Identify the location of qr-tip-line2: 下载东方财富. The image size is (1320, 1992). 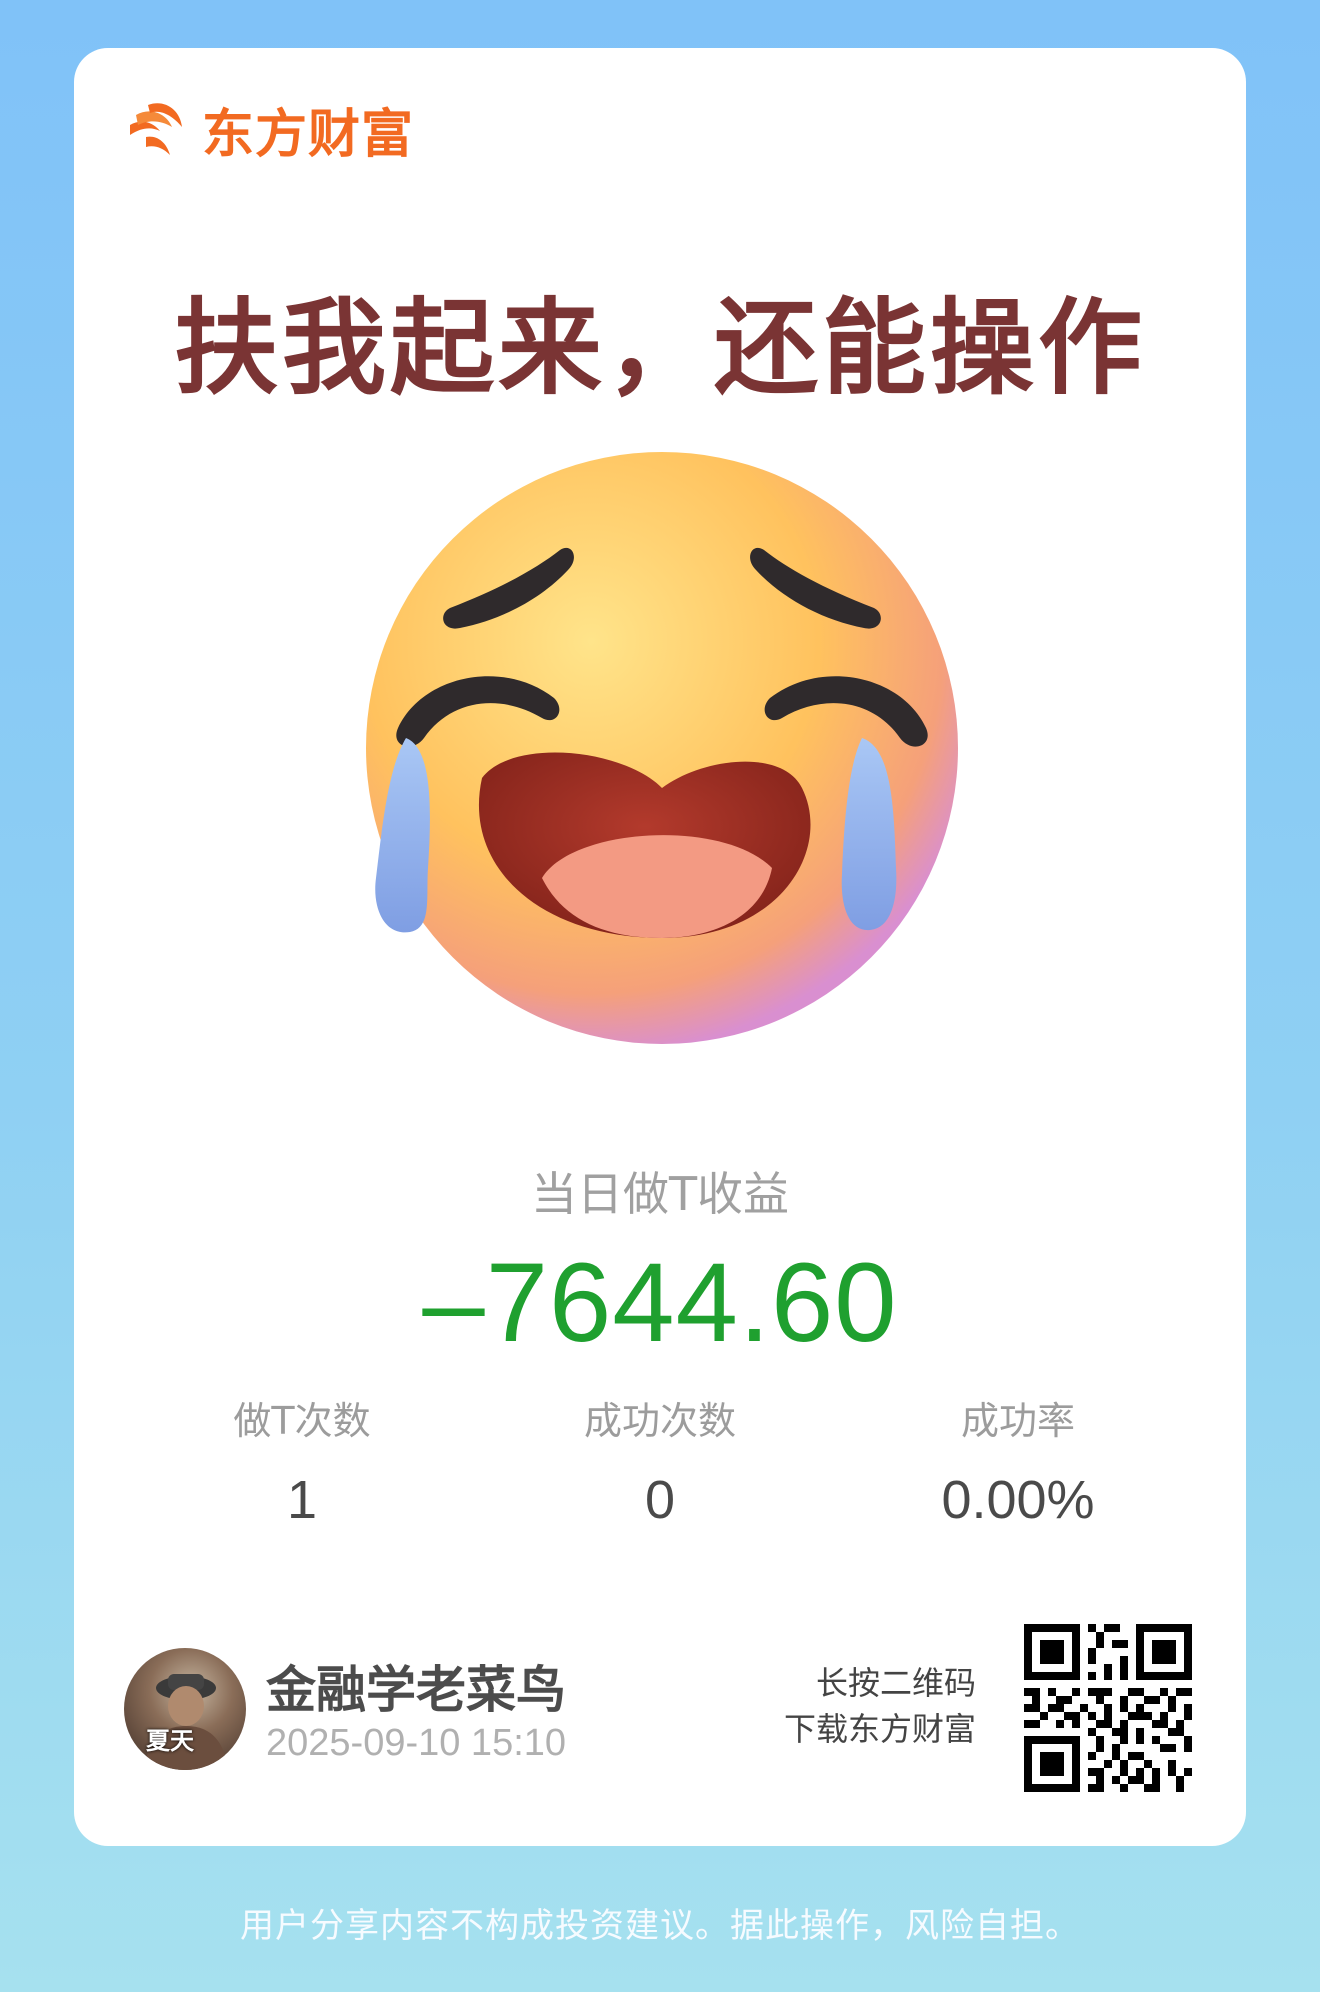
(879, 1729).